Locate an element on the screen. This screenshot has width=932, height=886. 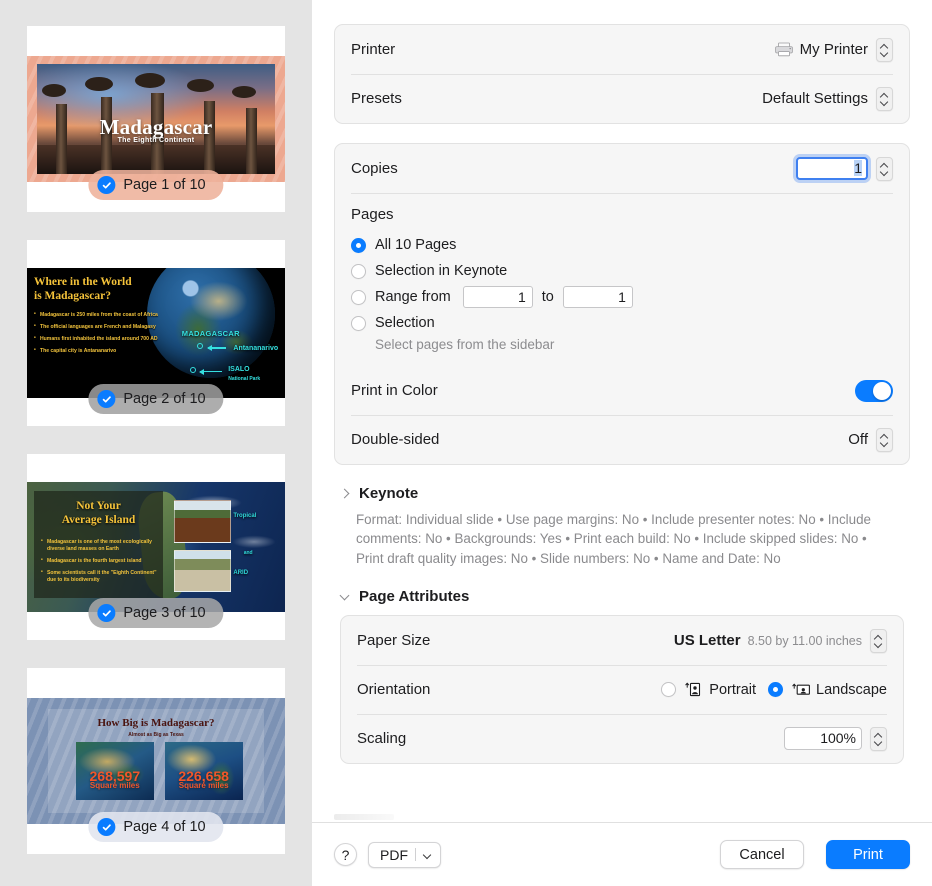
baobab-canopy is located at coordinates (98, 84).